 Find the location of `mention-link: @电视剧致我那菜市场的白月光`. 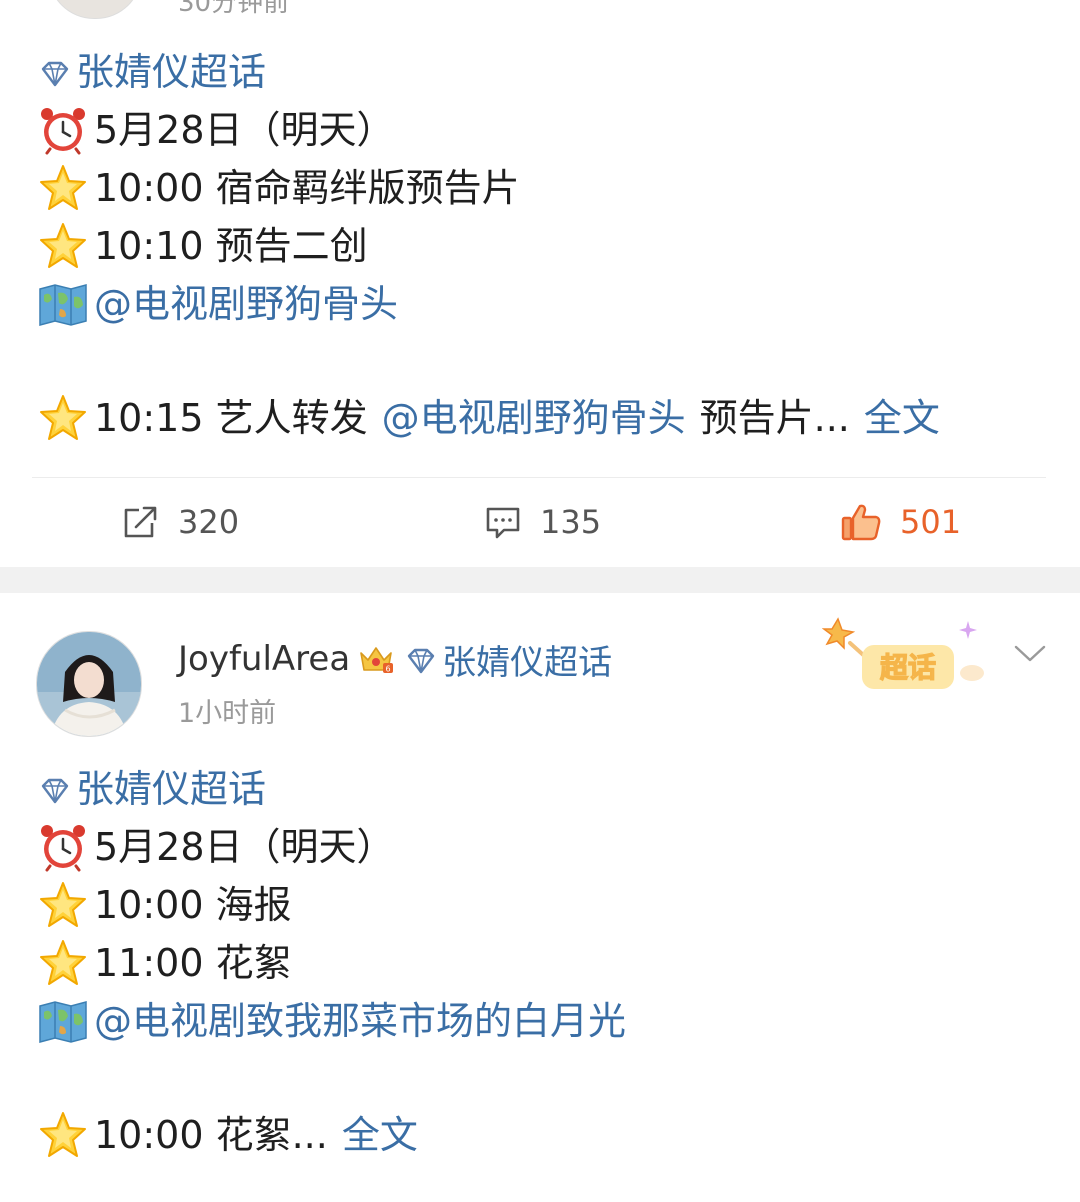

mention-link: @电视剧致我那菜市场的白月光 is located at coordinates (360, 1021).